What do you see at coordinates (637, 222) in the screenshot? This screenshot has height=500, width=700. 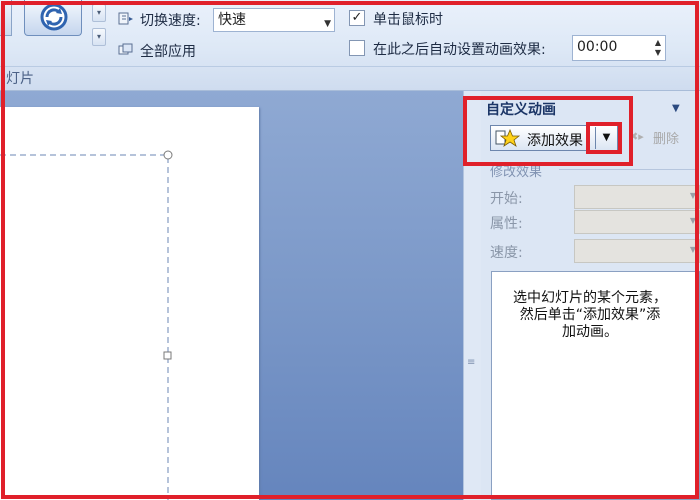 I see `property-select: ▼` at bounding box center [637, 222].